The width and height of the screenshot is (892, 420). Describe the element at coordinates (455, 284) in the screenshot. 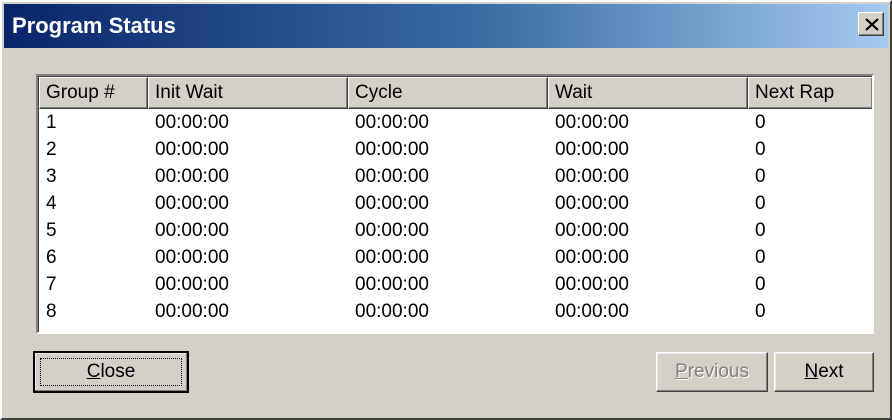

I see `table-row: 7 00:00:00 00:00:00 00:00:00 0` at that location.